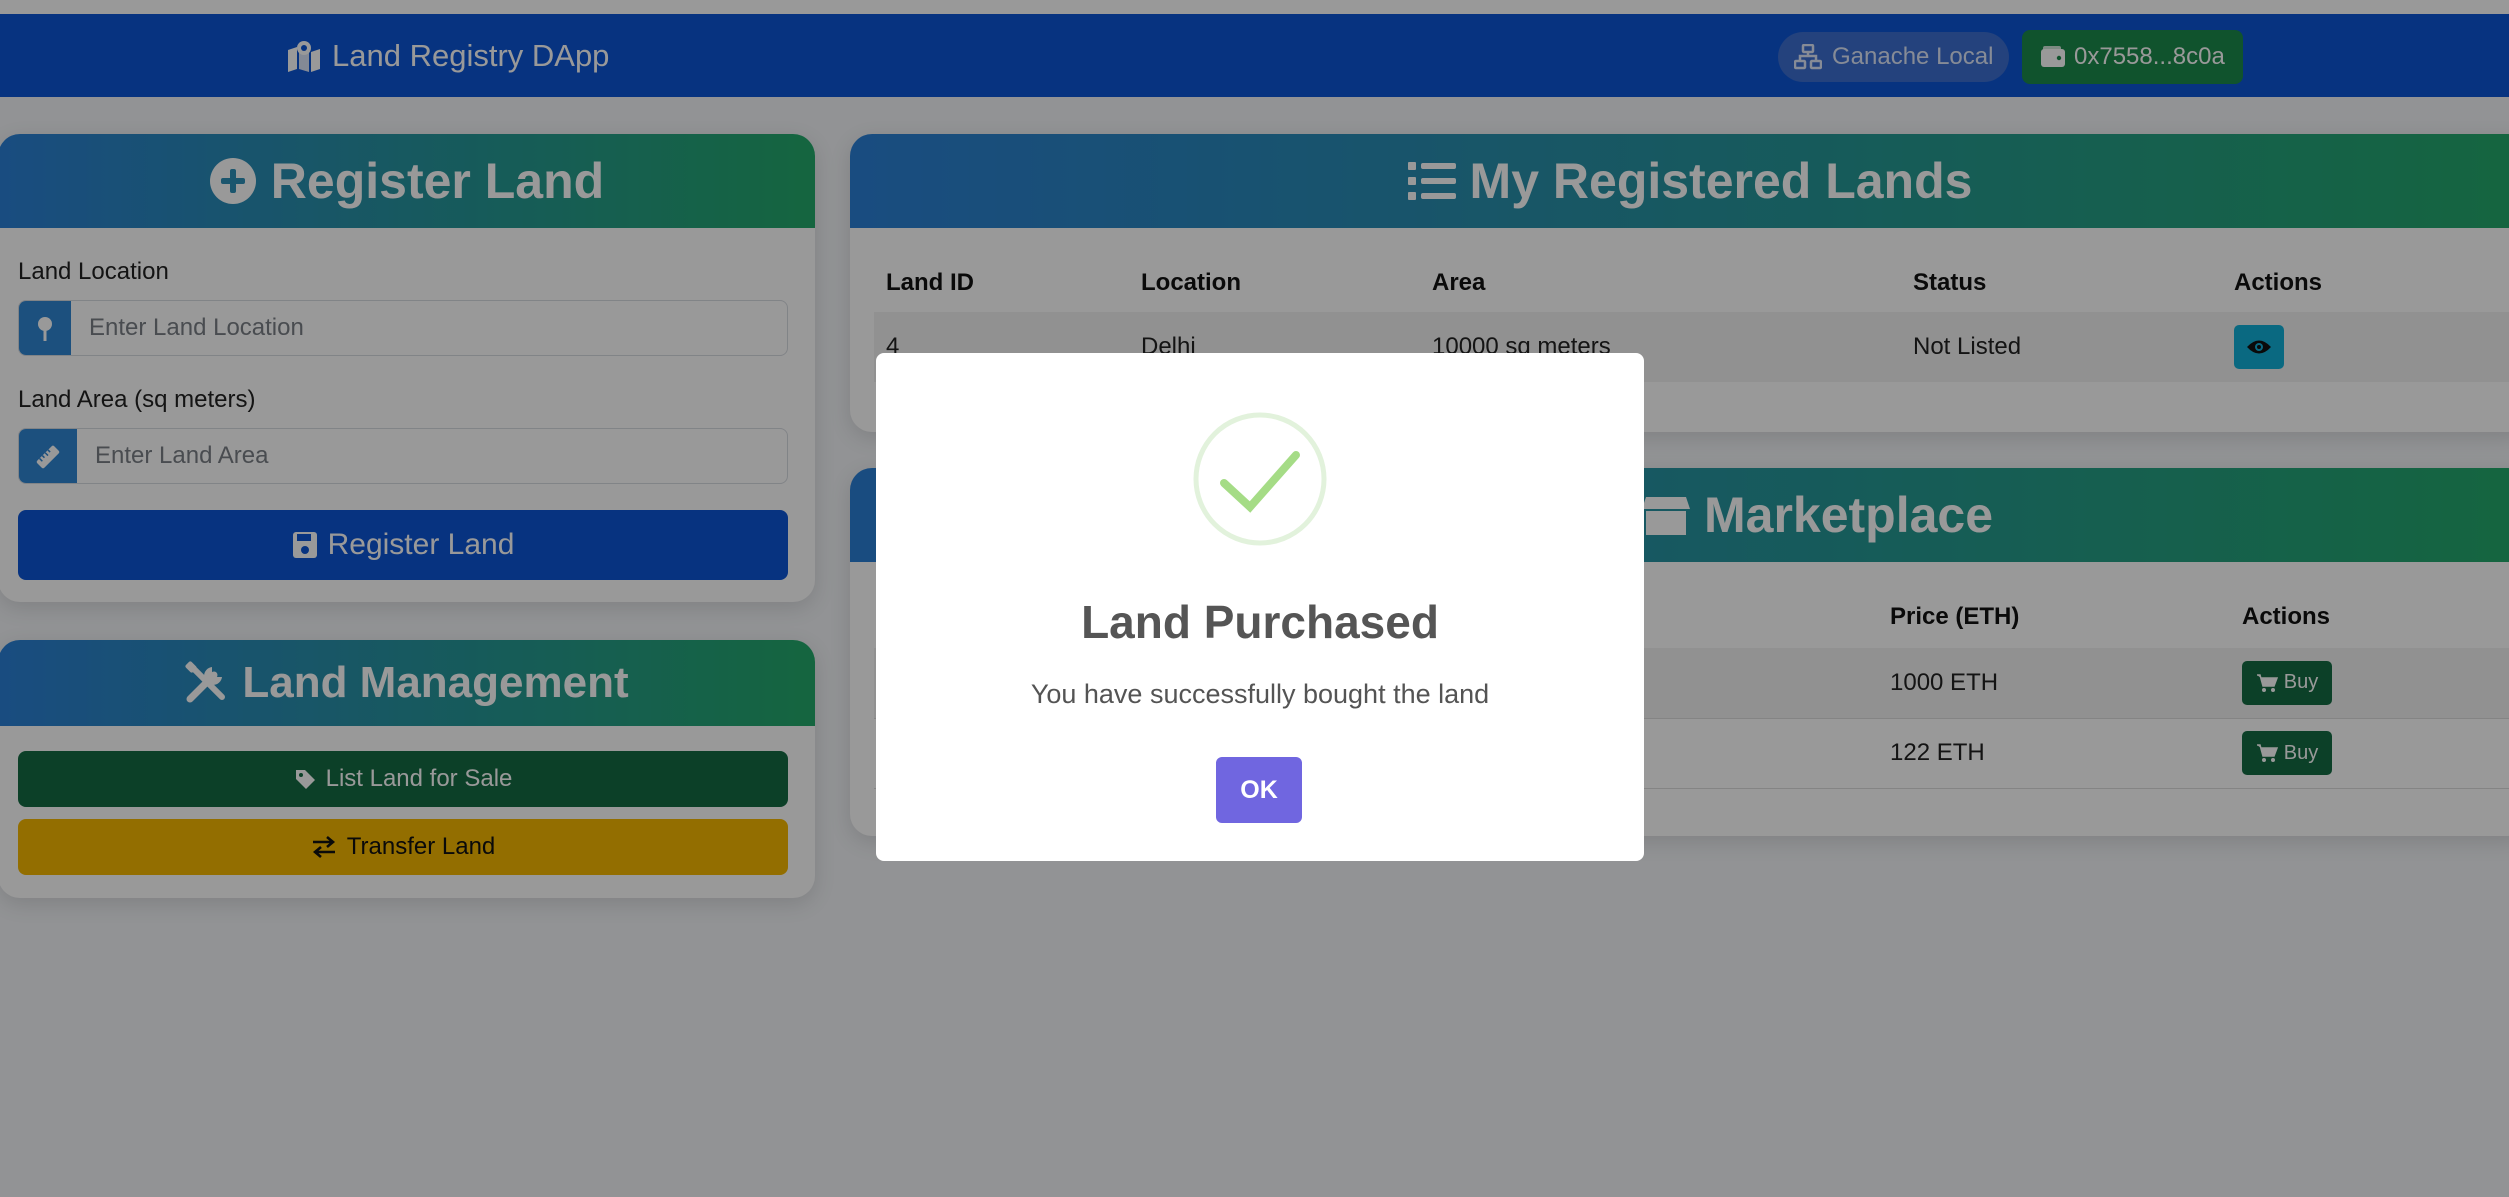  What do you see at coordinates (1259, 790) in the screenshot?
I see `ok-button: OK` at bounding box center [1259, 790].